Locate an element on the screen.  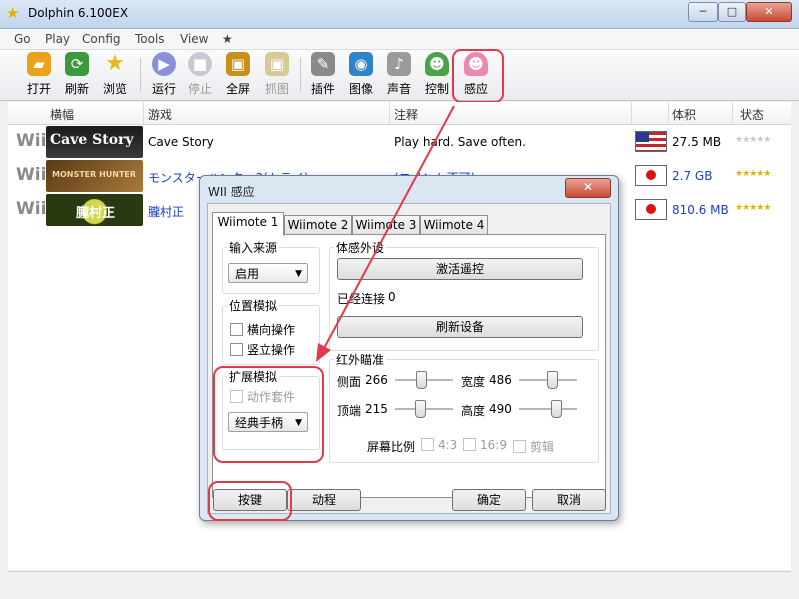
annotation-arrow is located at coordinates (385, 233).